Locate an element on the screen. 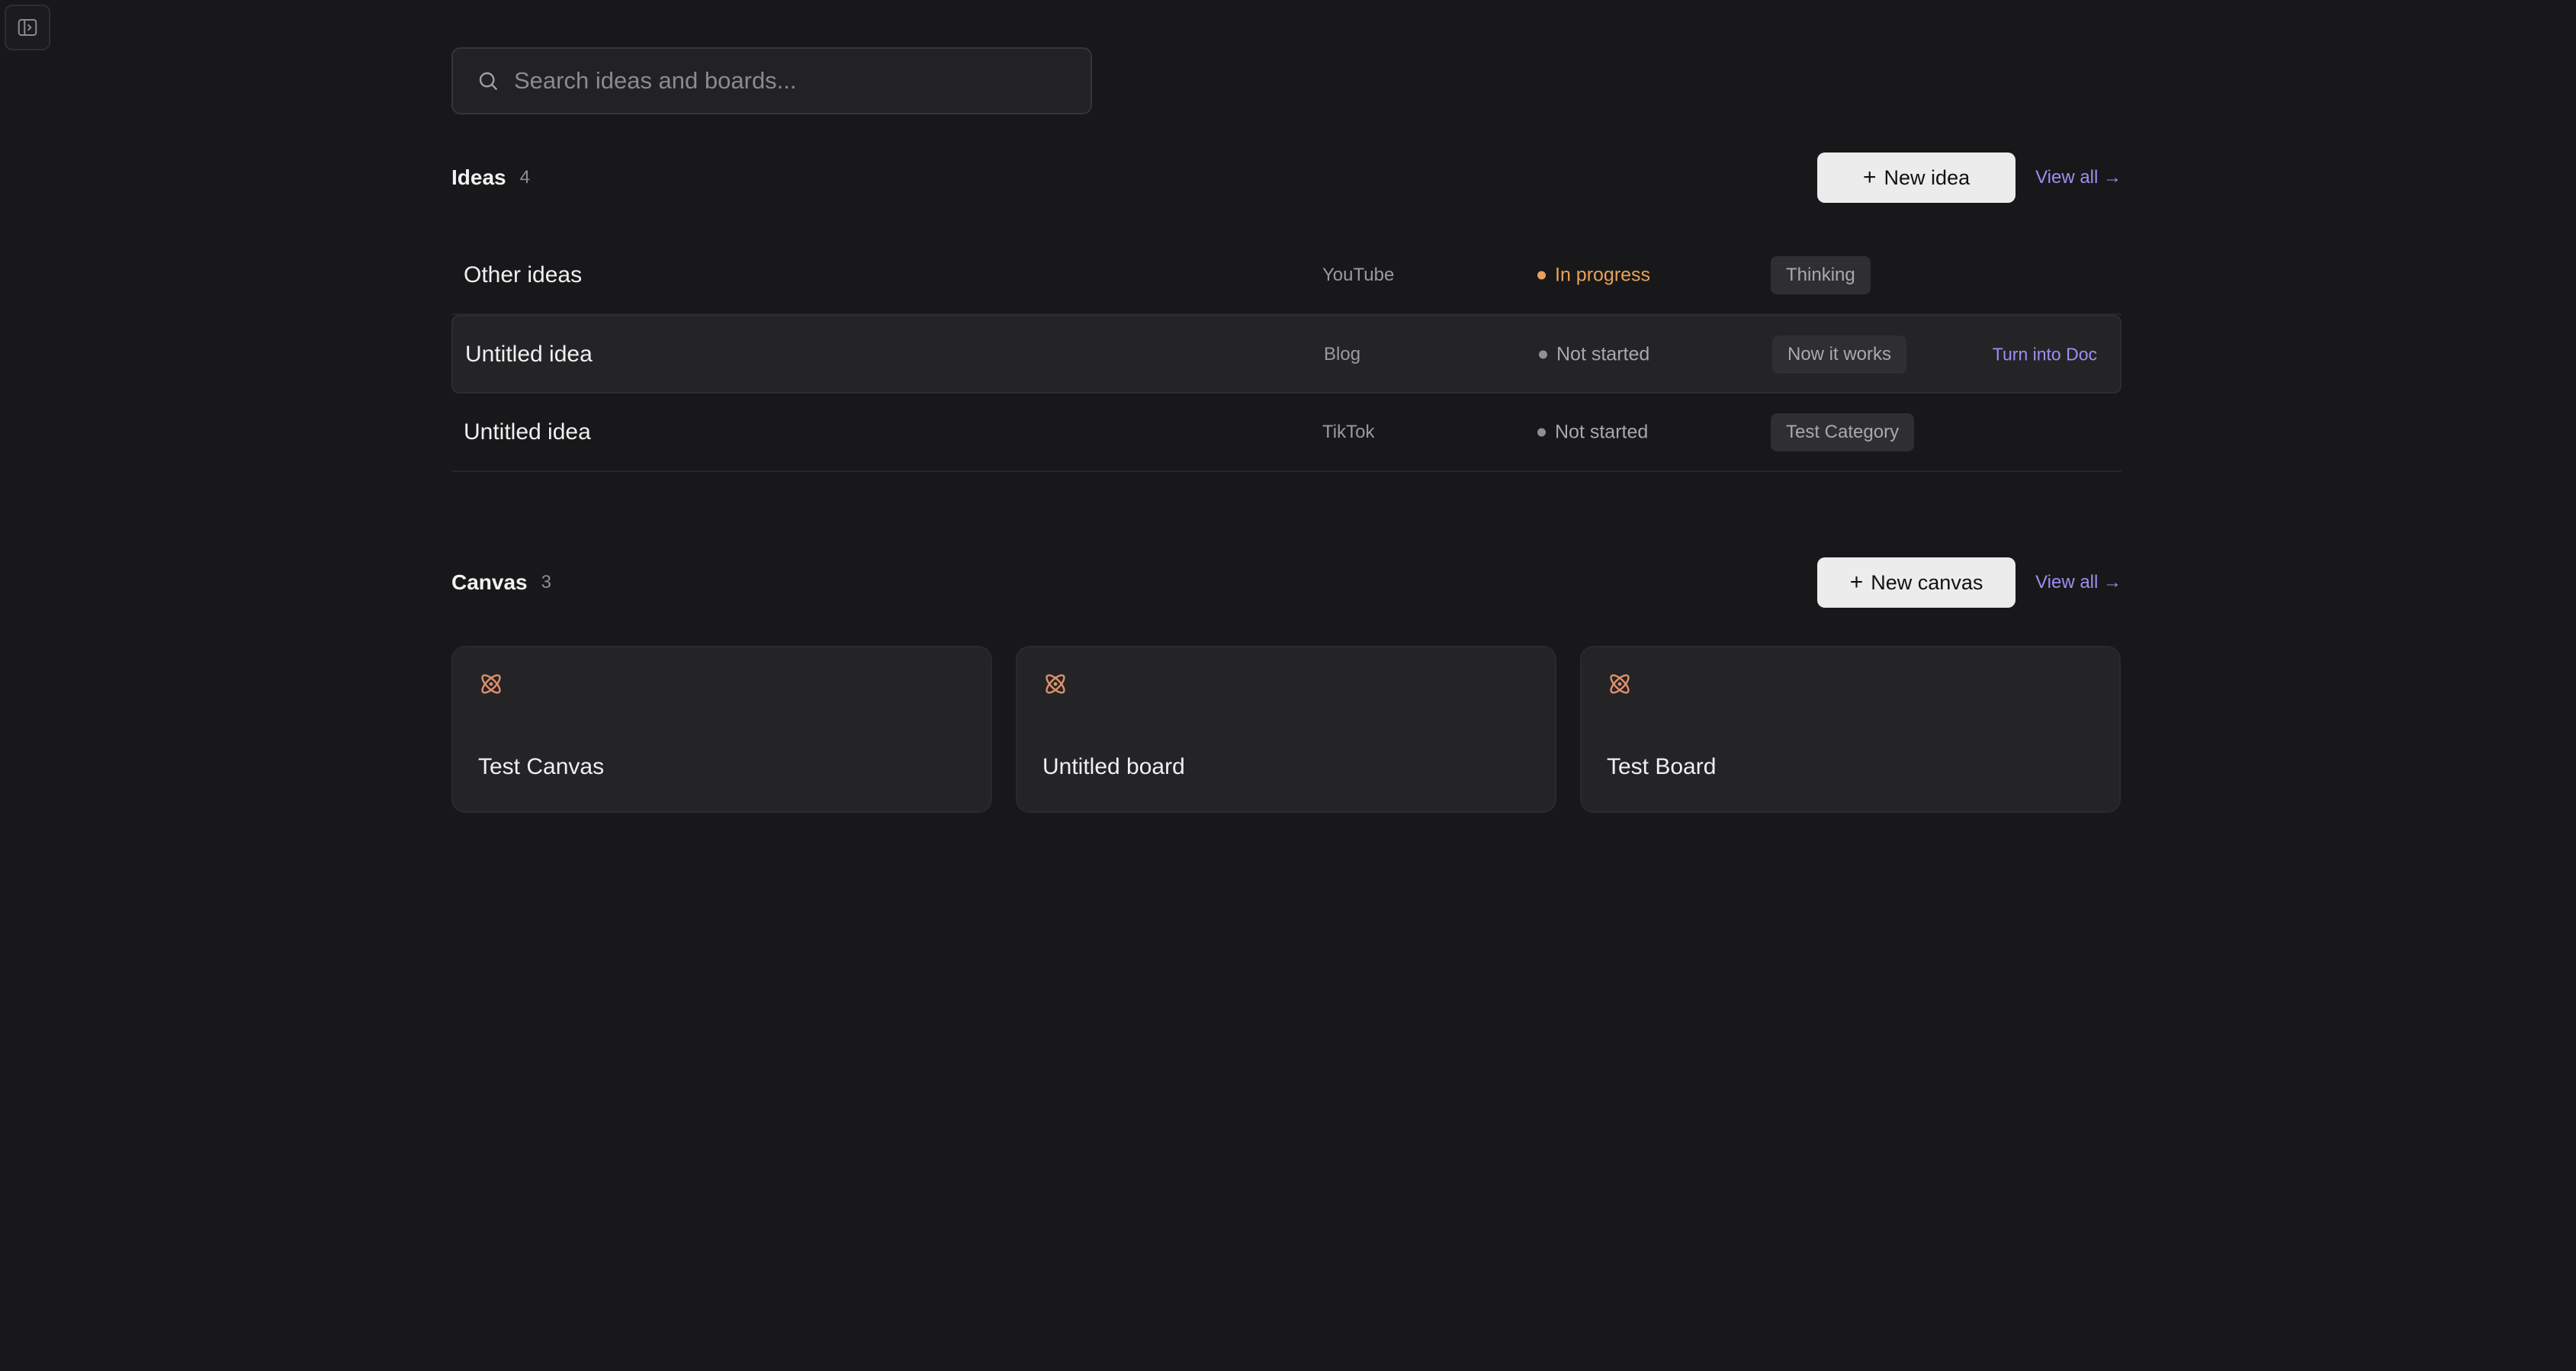 The height and width of the screenshot is (1371, 2576). canvas-card-title: Test Canvas is located at coordinates (541, 766).